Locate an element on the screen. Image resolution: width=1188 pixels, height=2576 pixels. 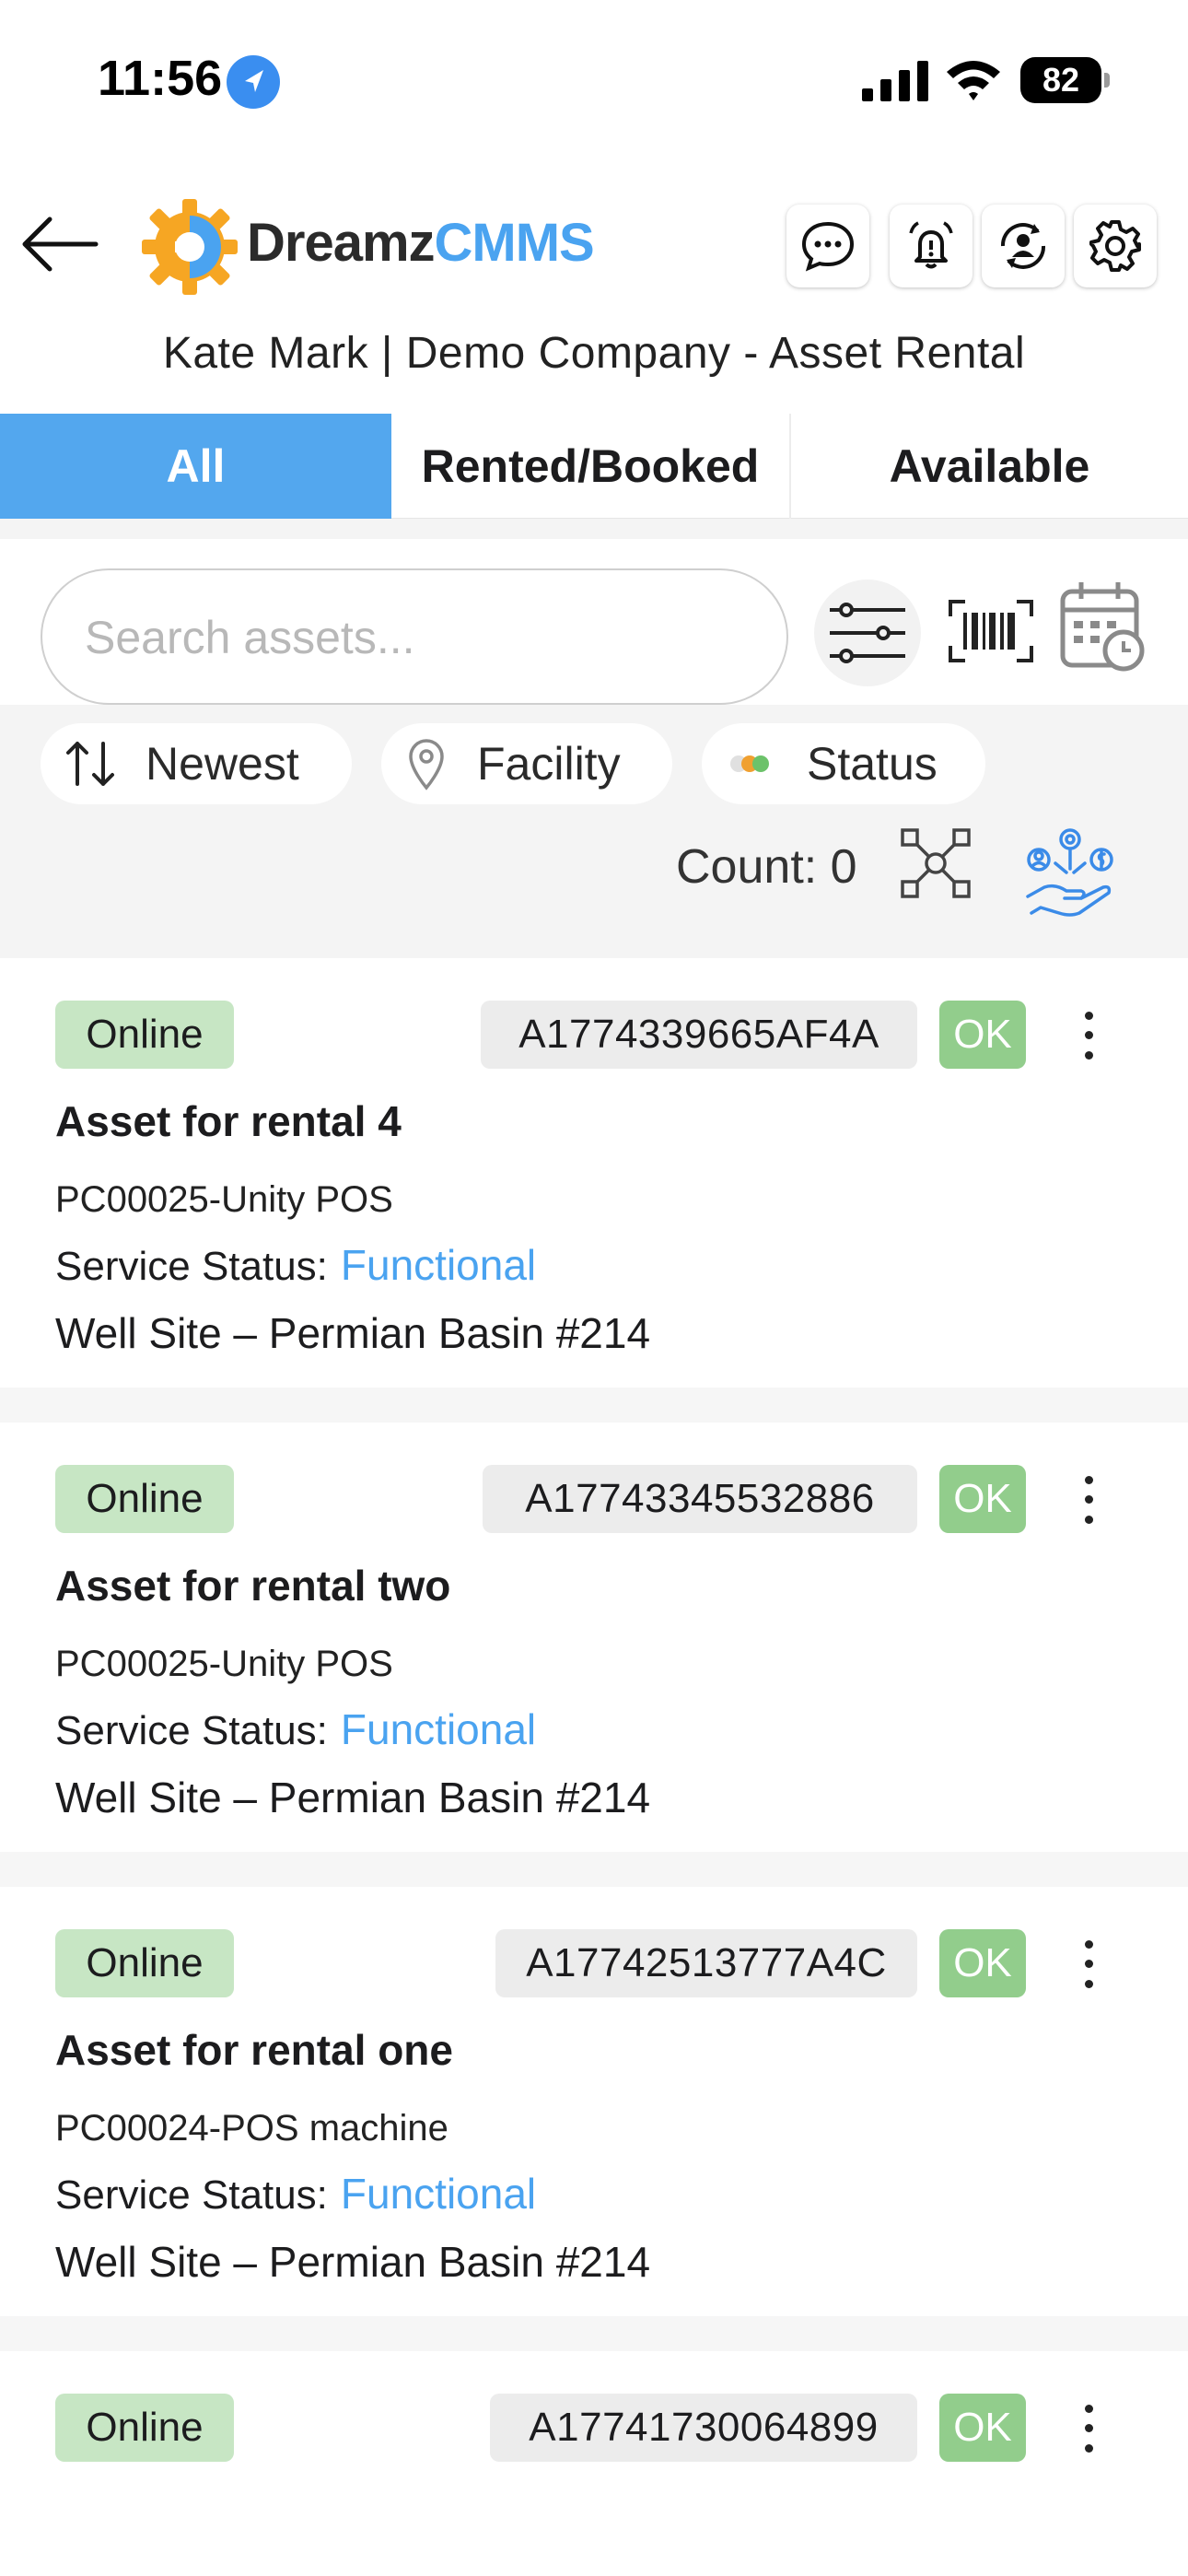
back-button is located at coordinates (60, 244).